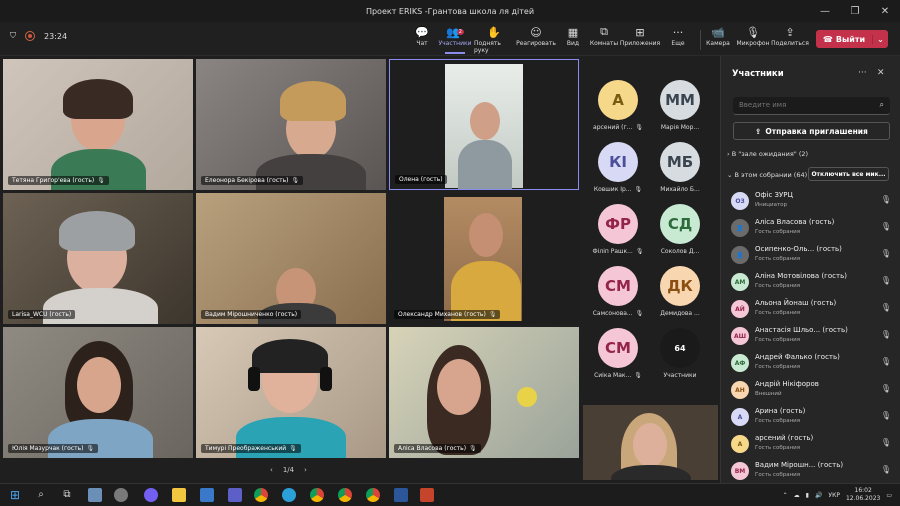 The height and width of the screenshot is (506, 900). Describe the element at coordinates (271, 470) in the screenshot. I see `chevron-left-icon: ‹` at that location.